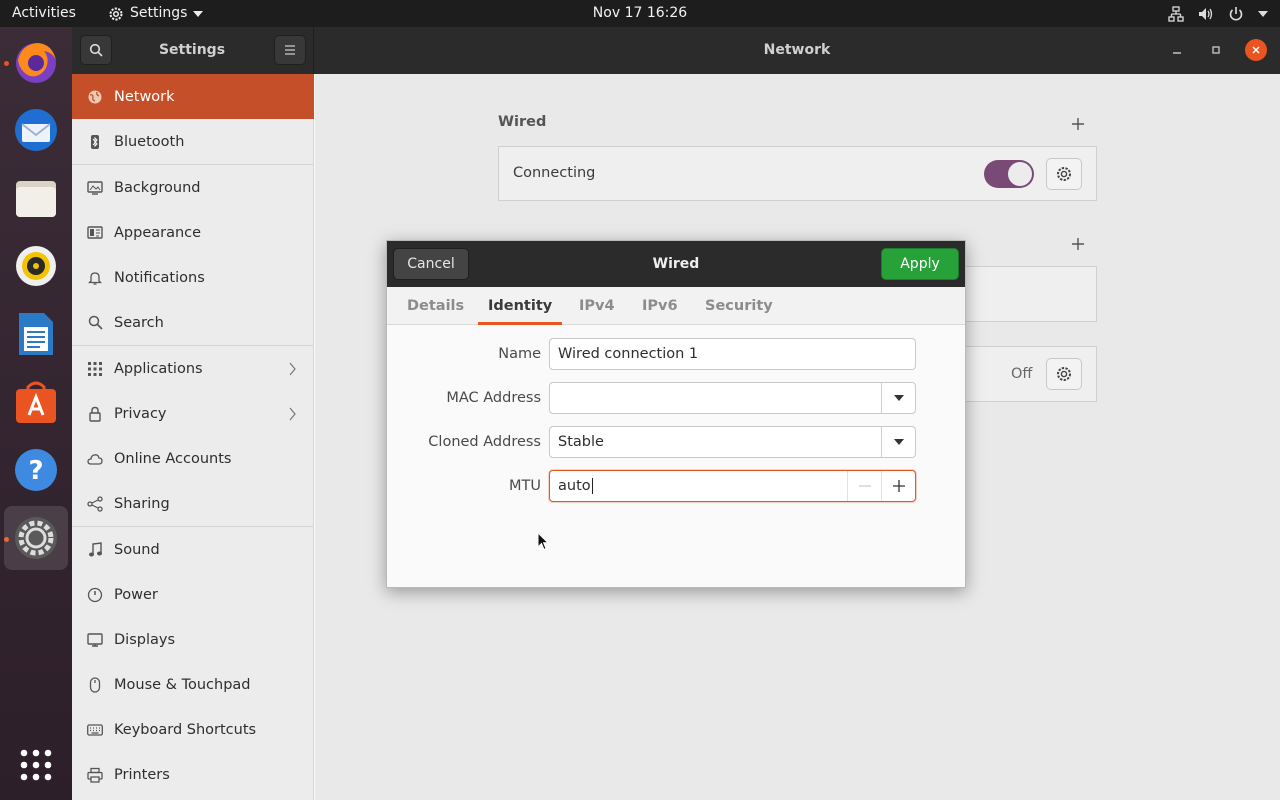  I want to click on sidebar-item-label: Notifications, so click(159, 277).